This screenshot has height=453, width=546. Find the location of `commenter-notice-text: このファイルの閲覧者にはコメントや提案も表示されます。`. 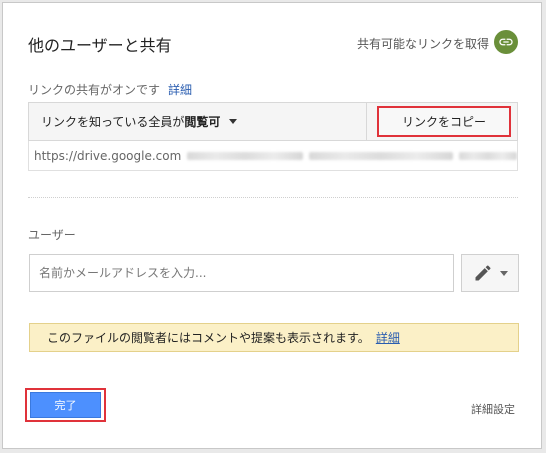

commenter-notice-text: このファイルの閲覧者にはコメントや提案も表示されます。 is located at coordinates (208, 338).